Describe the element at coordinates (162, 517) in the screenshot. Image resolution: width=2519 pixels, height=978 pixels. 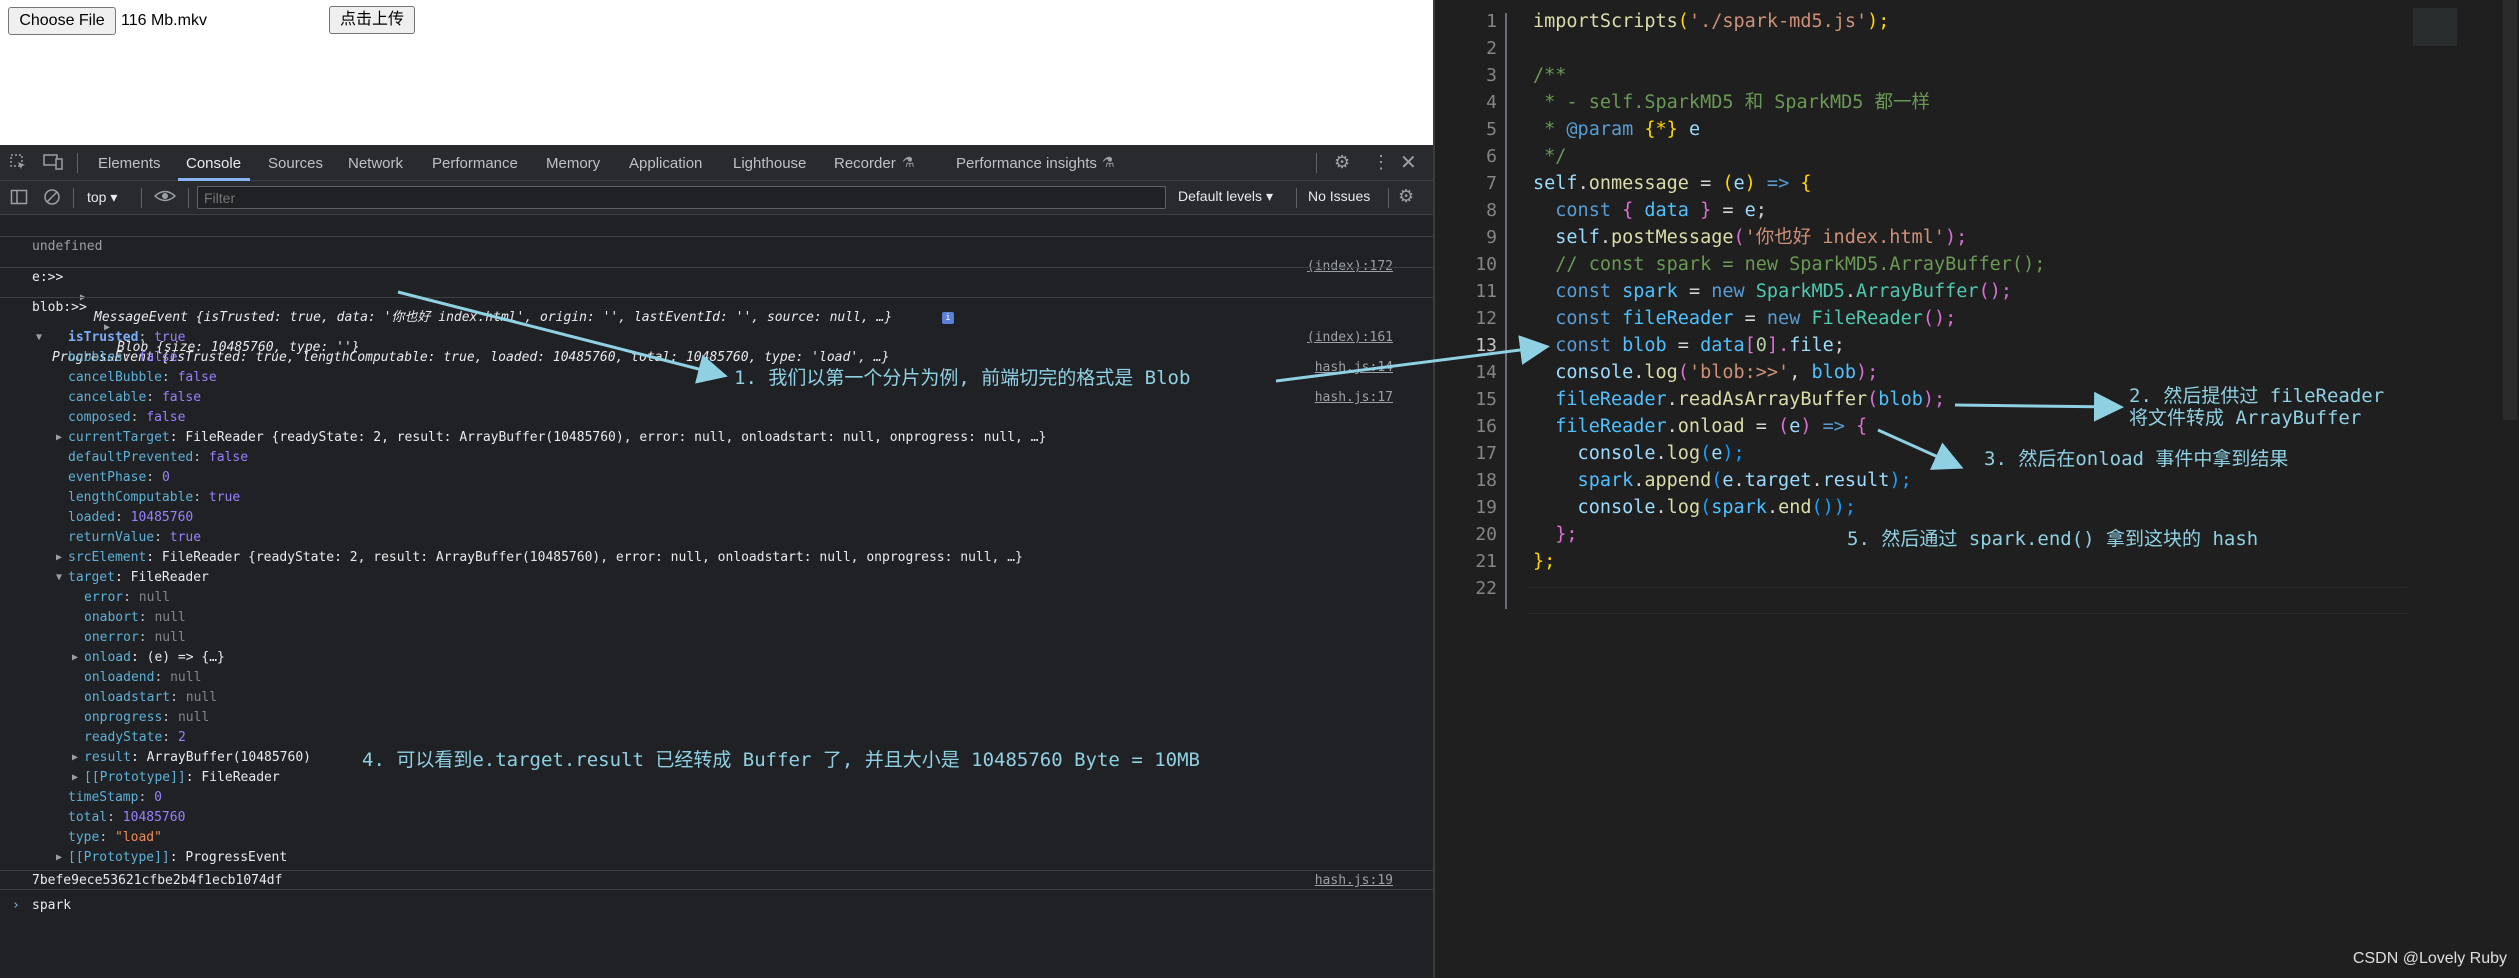
I see `property-value: 10485760` at that location.